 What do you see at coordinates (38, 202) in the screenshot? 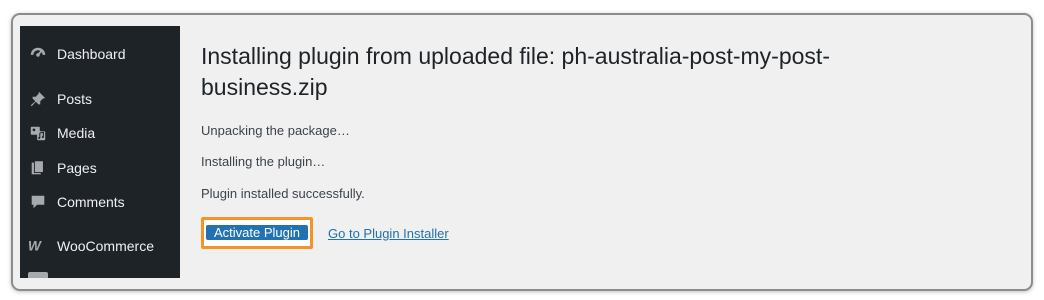
I see `comment-icon` at bounding box center [38, 202].